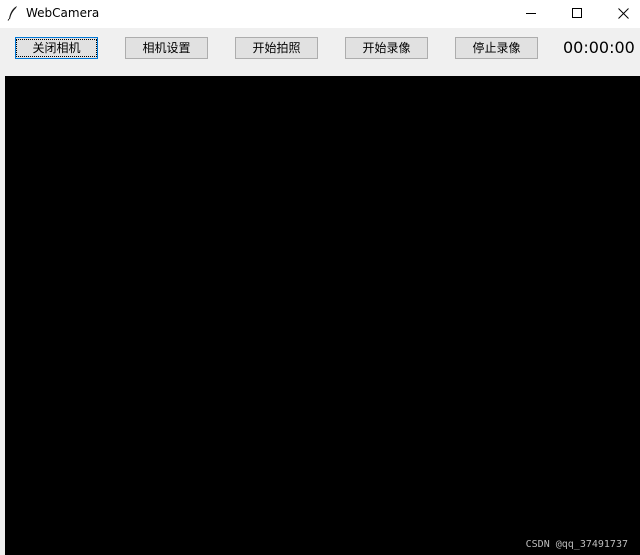 The width and height of the screenshot is (640, 555). Describe the element at coordinates (63, 13) in the screenshot. I see `window-title: WebCamera` at that location.